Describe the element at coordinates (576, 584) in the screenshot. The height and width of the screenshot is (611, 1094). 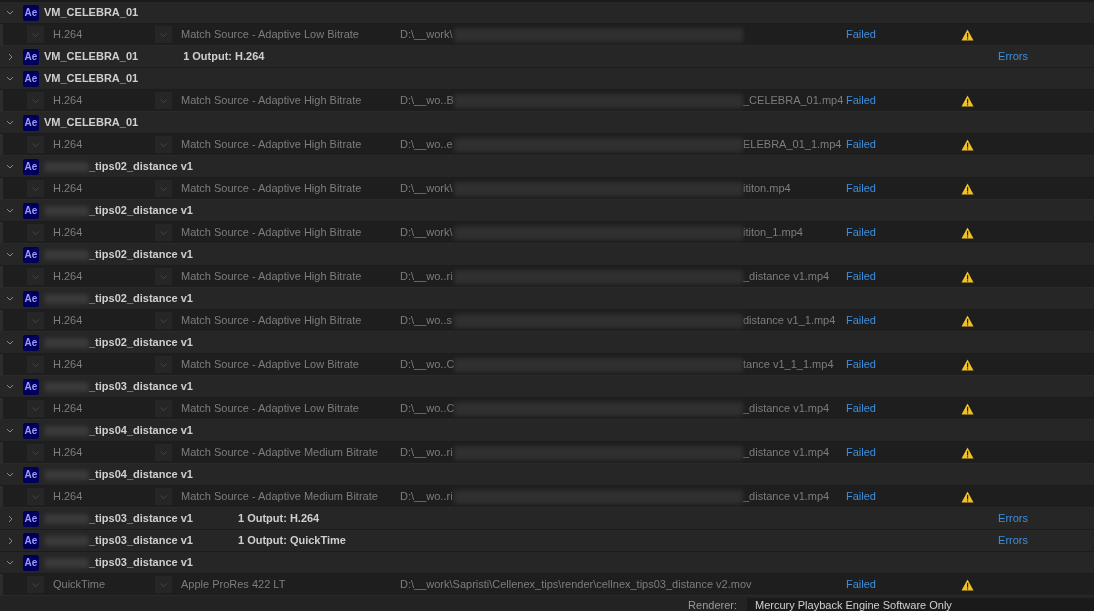
I see `output-path: D:\__work\Sapristi\Cellenex_tips\render\cellnex_tips03_distance v2.mov` at that location.